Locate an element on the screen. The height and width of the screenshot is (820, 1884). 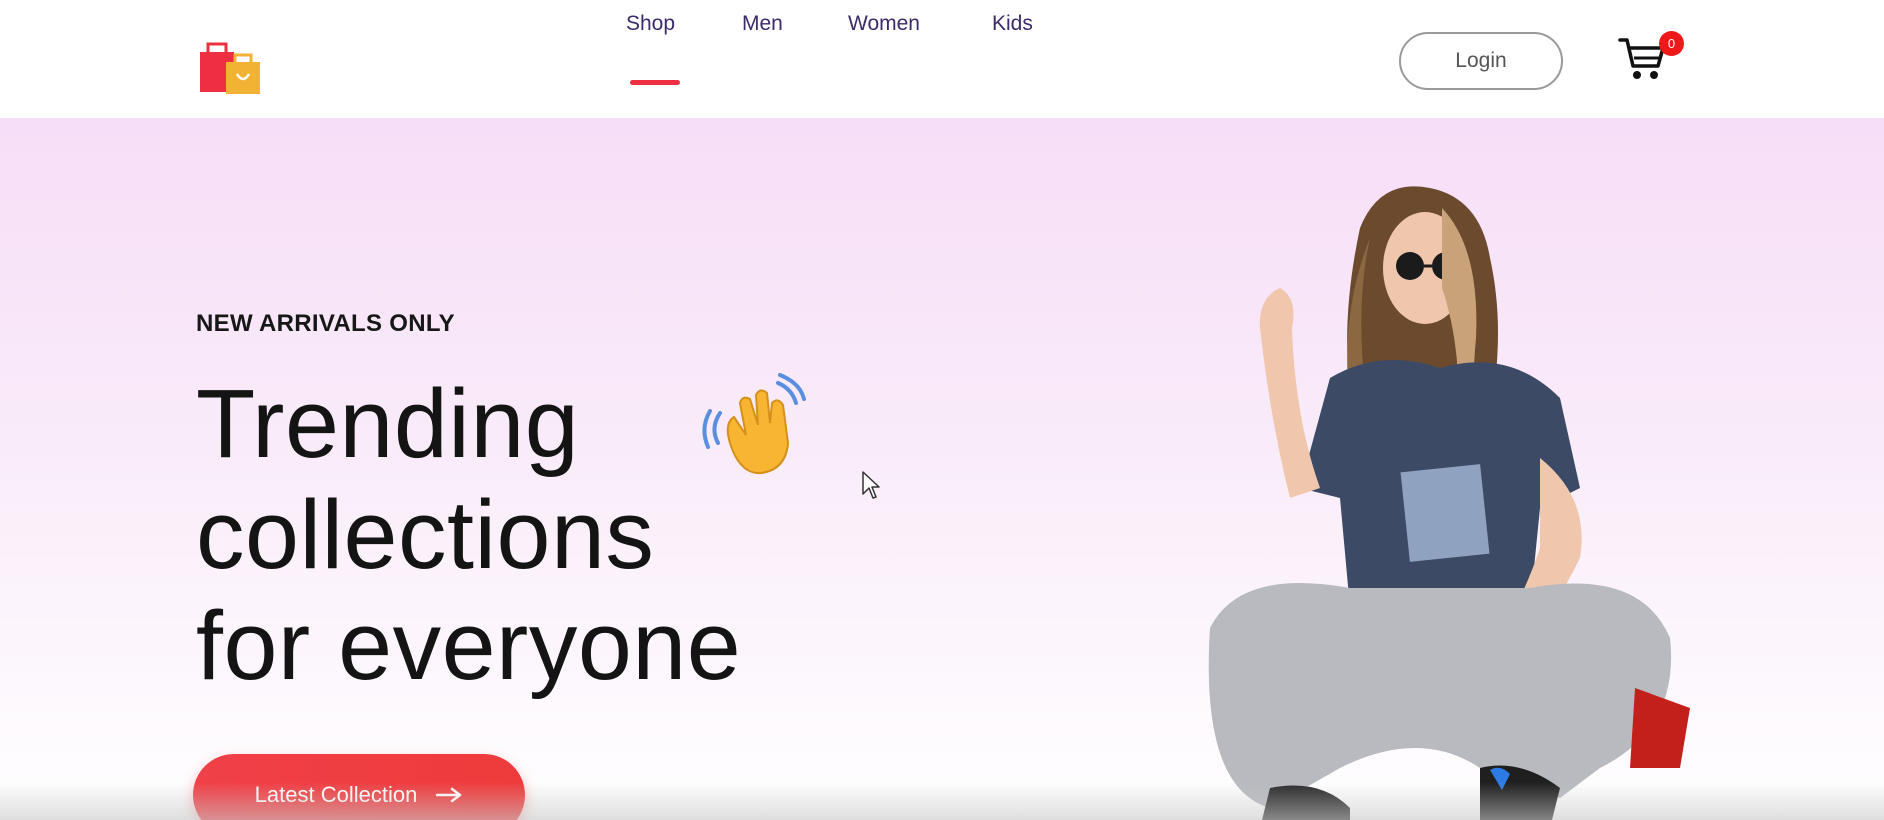
hero-title: Trending collections for everyone is located at coordinates (468, 534).